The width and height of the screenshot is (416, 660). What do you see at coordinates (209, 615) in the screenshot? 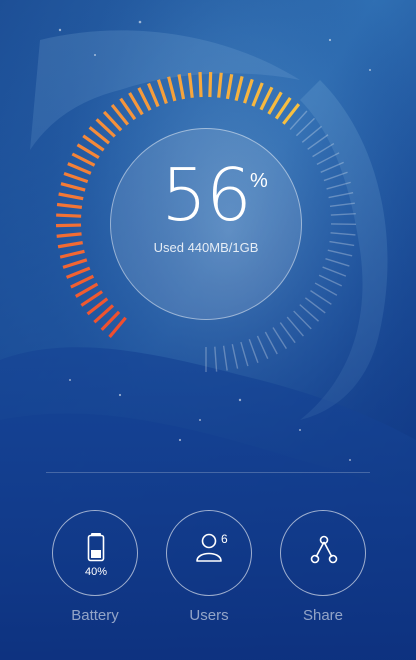
I see `users-label: Users` at bounding box center [209, 615].